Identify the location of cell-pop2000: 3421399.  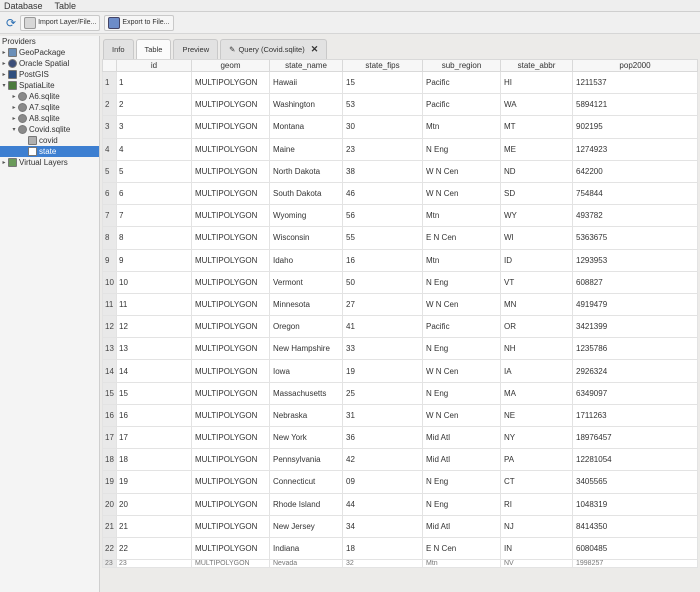
(635, 327).